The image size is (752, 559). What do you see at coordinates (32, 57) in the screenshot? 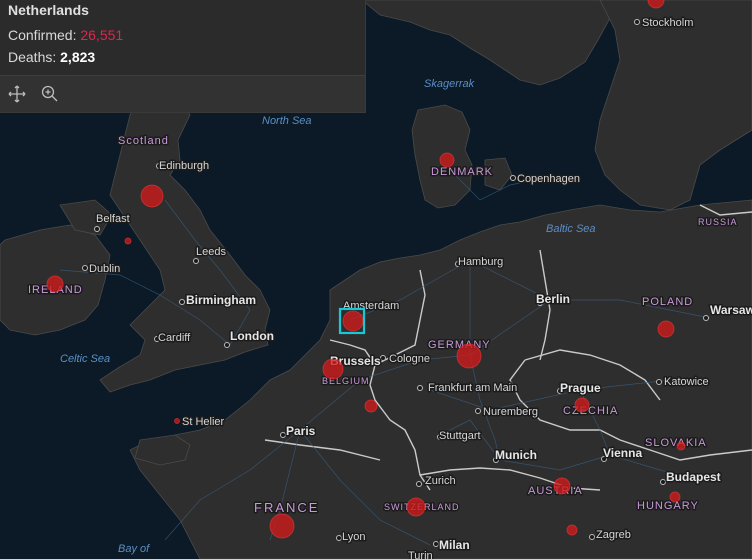
I see `deaths-label: Deaths:` at bounding box center [32, 57].